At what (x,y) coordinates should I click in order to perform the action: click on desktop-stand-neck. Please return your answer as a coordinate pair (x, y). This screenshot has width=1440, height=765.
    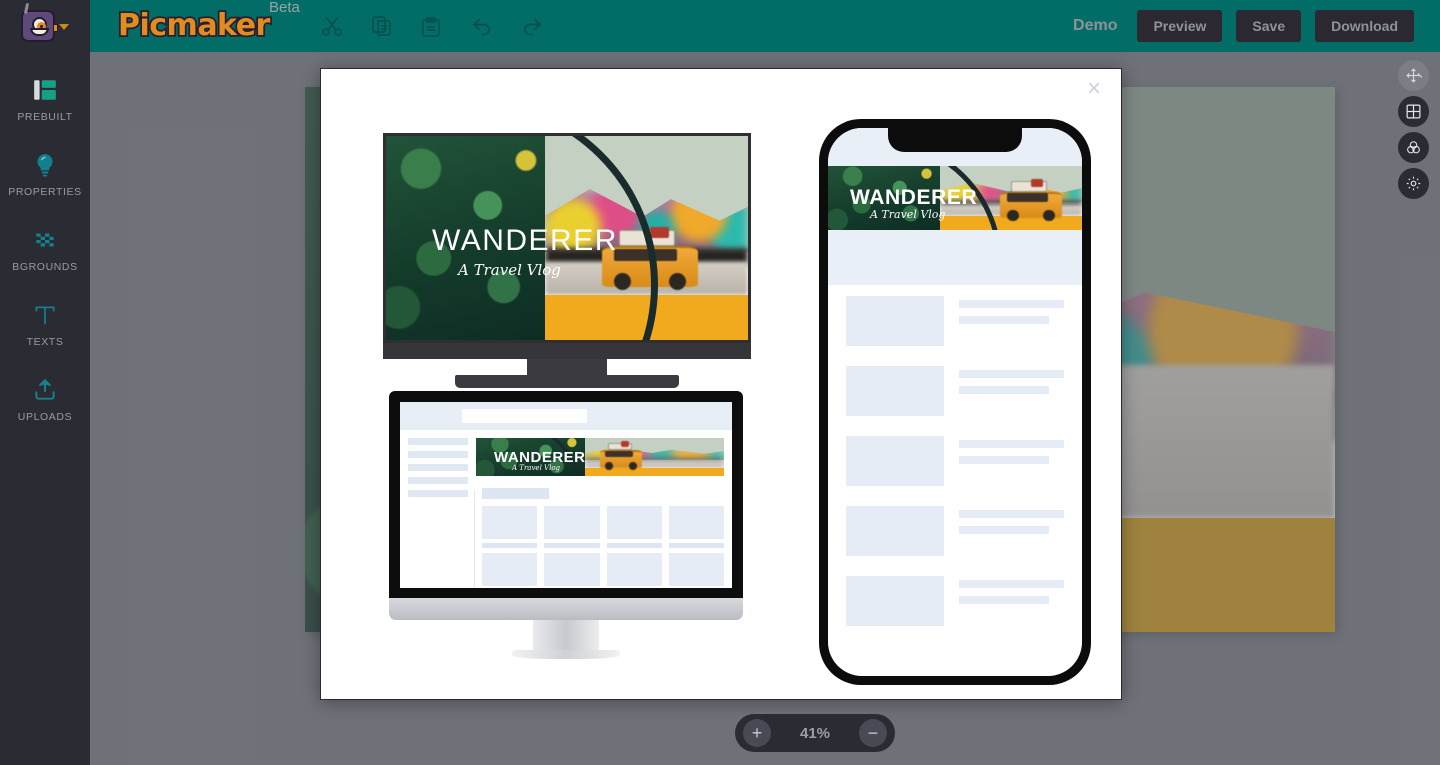
    Looking at the image, I should click on (566, 635).